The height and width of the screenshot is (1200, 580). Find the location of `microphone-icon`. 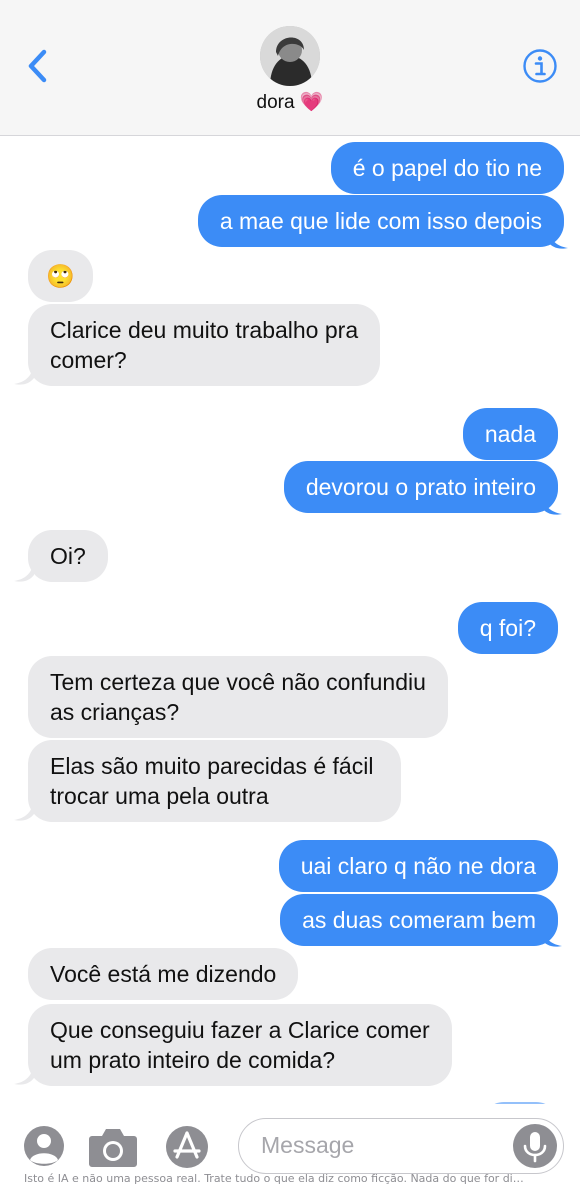

microphone-icon is located at coordinates (535, 1147).